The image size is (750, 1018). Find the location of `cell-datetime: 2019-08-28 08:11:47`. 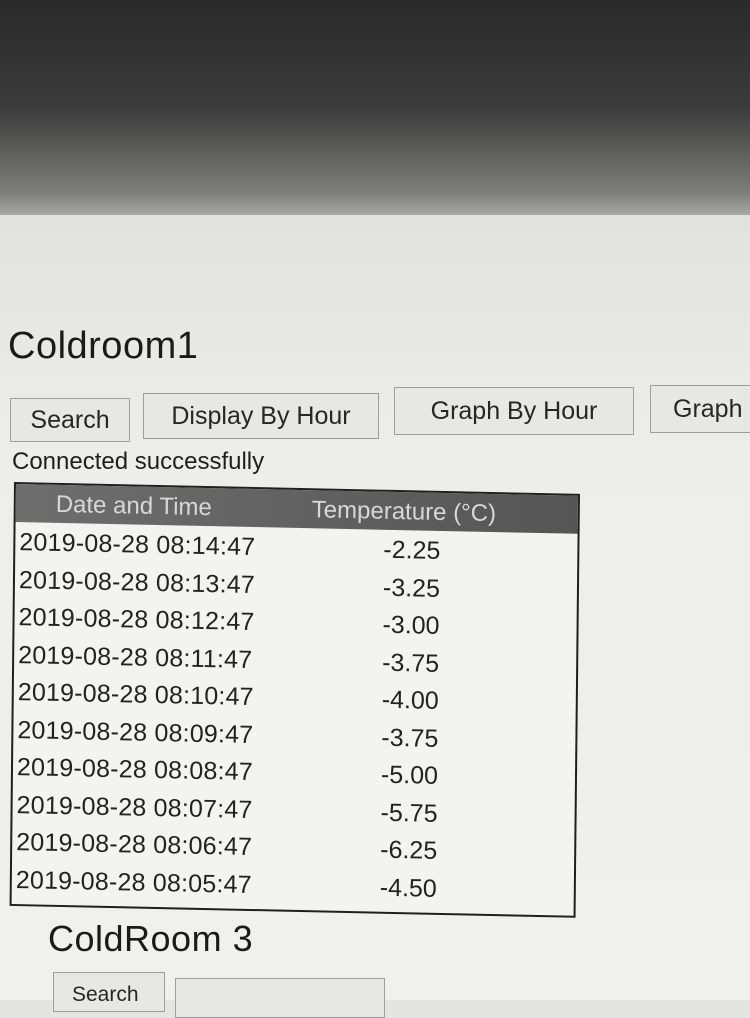

cell-datetime: 2019-08-28 08:11:47 is located at coordinates (135, 657).